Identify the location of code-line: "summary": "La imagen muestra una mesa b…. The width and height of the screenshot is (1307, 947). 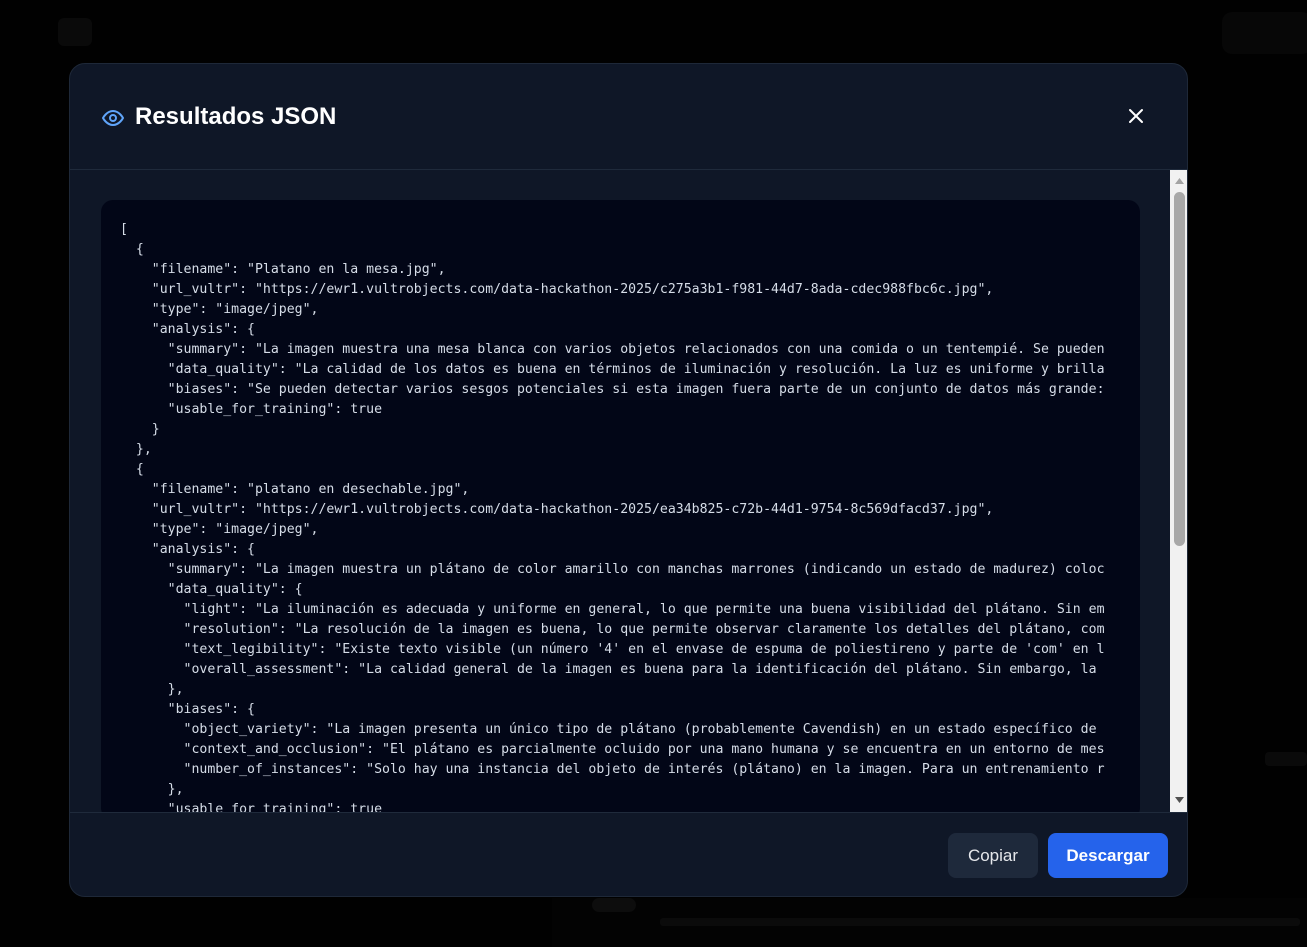
(612, 349).